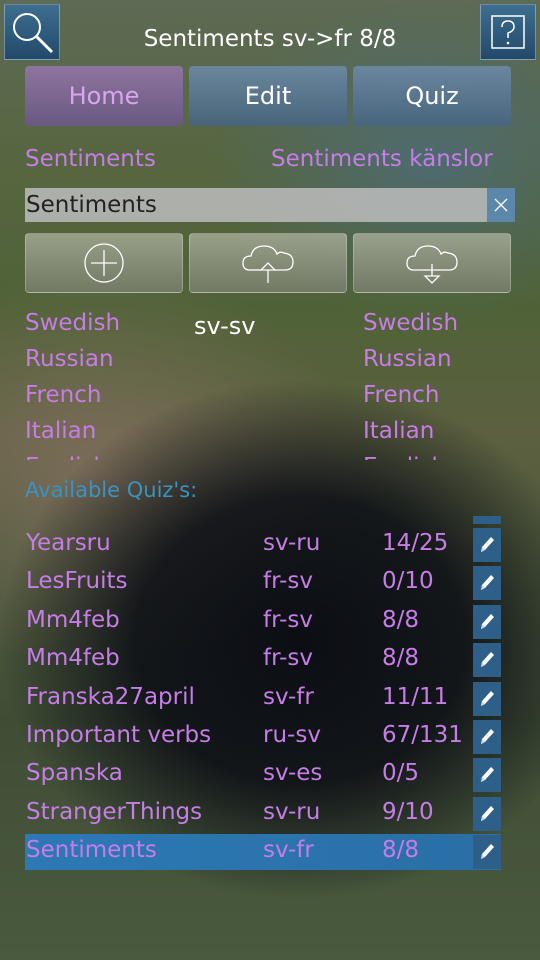 Image resolution: width=540 pixels, height=960 pixels. What do you see at coordinates (432, 96) in the screenshot?
I see `tab-quiz: Quiz` at bounding box center [432, 96].